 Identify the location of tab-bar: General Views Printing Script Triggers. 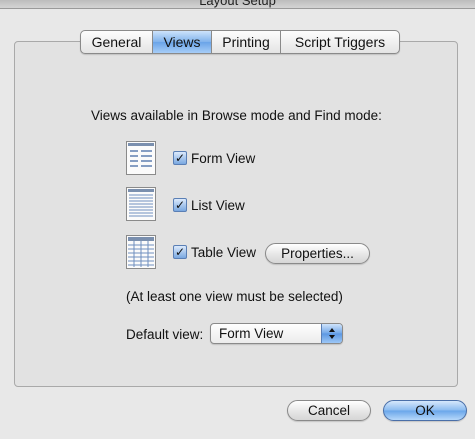
(240, 42).